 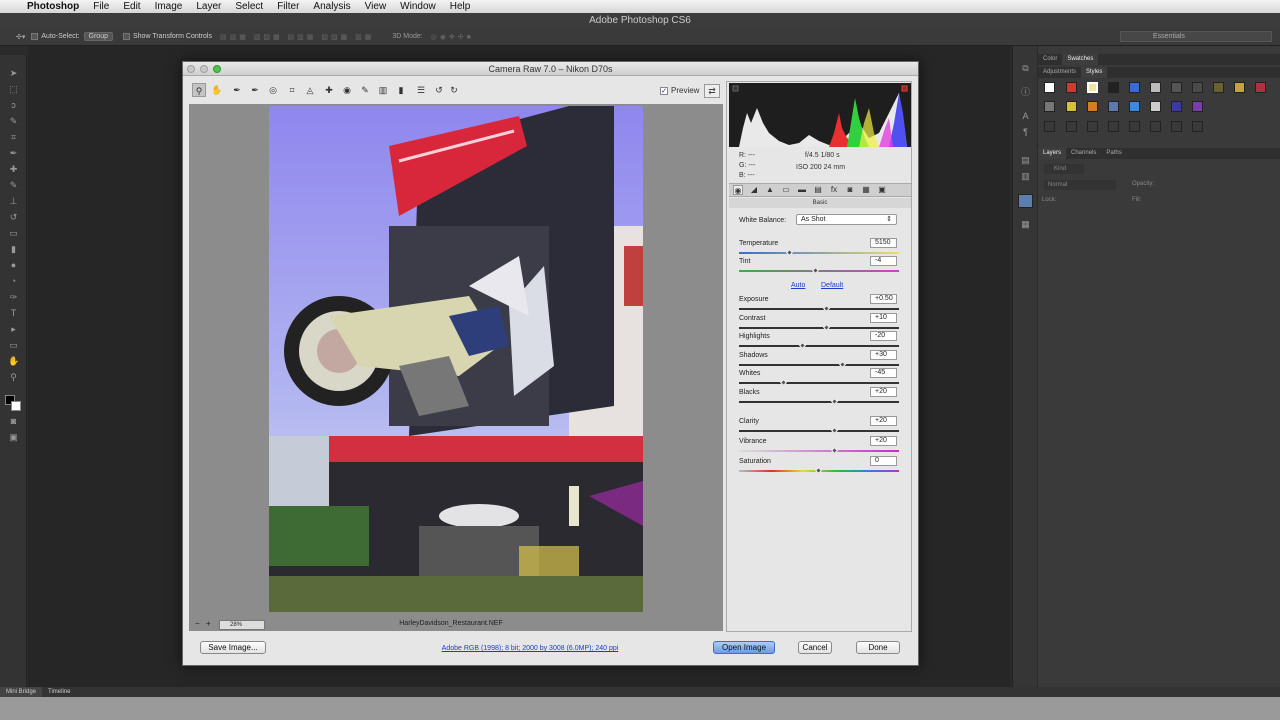 I want to click on menu-edit: Edit, so click(x=131, y=6).